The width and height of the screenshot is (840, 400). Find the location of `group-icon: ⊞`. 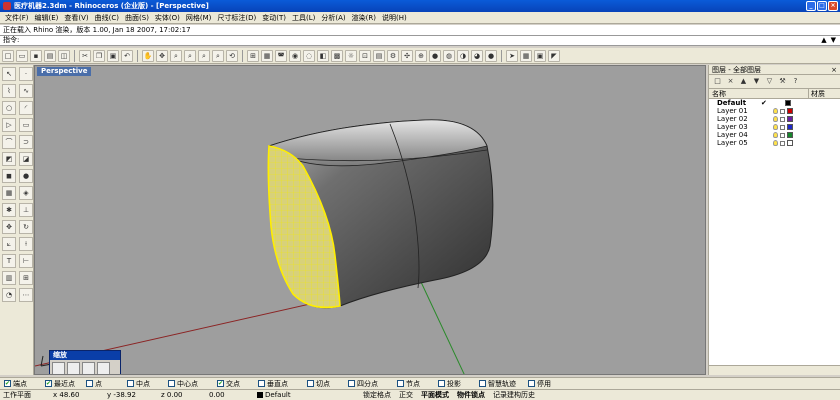

group-icon: ⊞ is located at coordinates (26, 278).